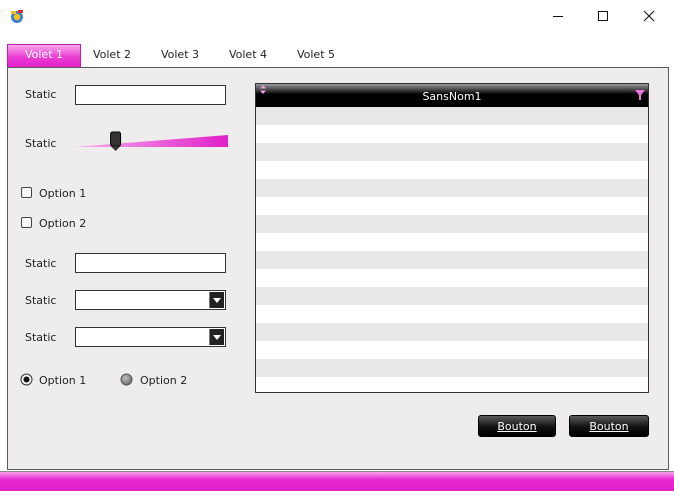 The width and height of the screenshot is (674, 491). Describe the element at coordinates (116, 141) in the screenshot. I see `slider-thumb` at that location.